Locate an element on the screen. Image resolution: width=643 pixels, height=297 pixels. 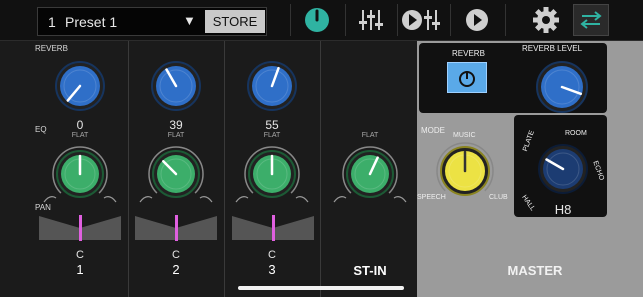
reverb-knob-ch3 is located at coordinates (272, 86).